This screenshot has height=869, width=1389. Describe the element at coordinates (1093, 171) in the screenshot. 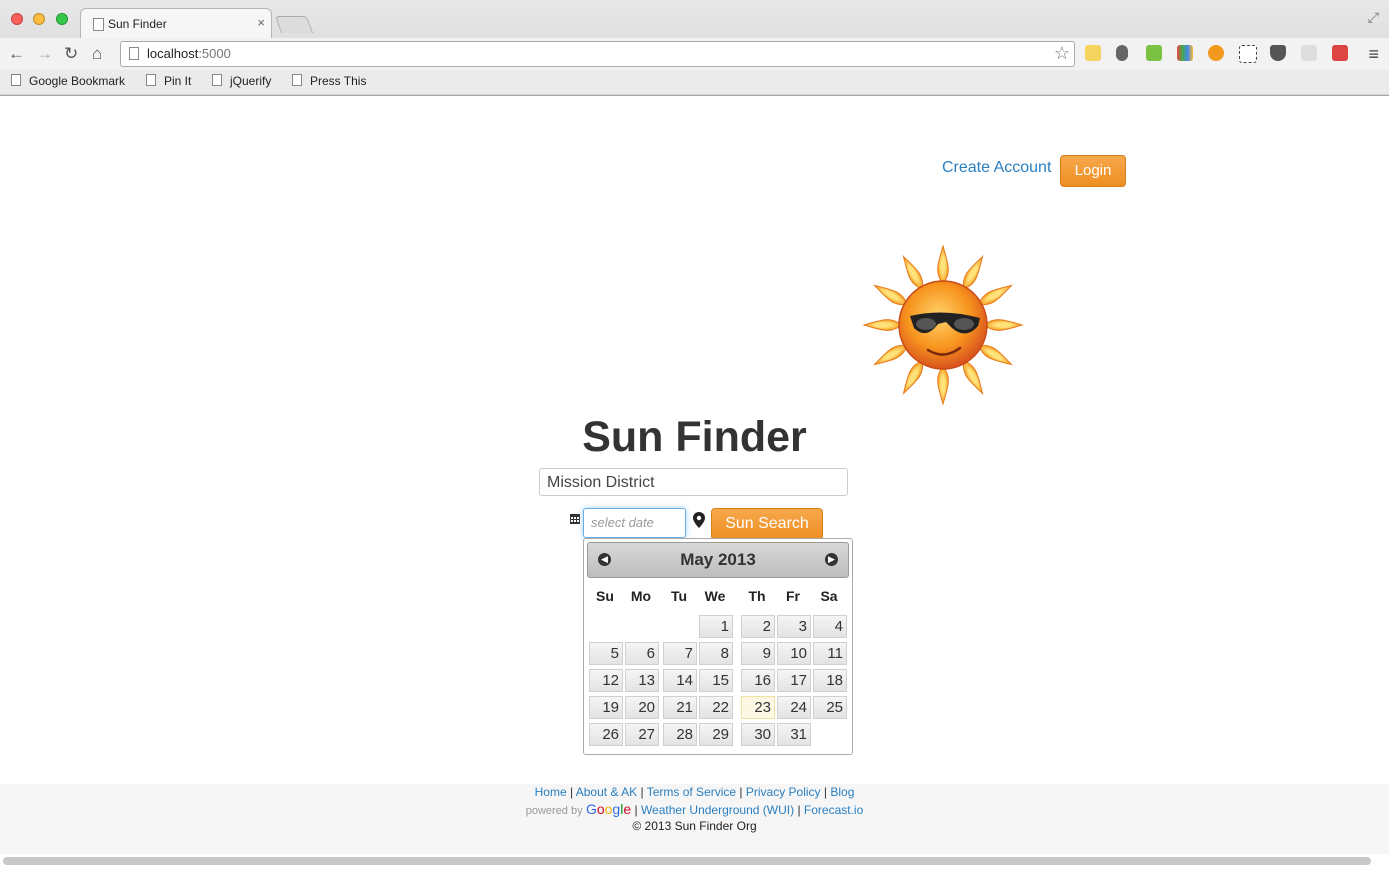

I see `login-button: Login` at that location.